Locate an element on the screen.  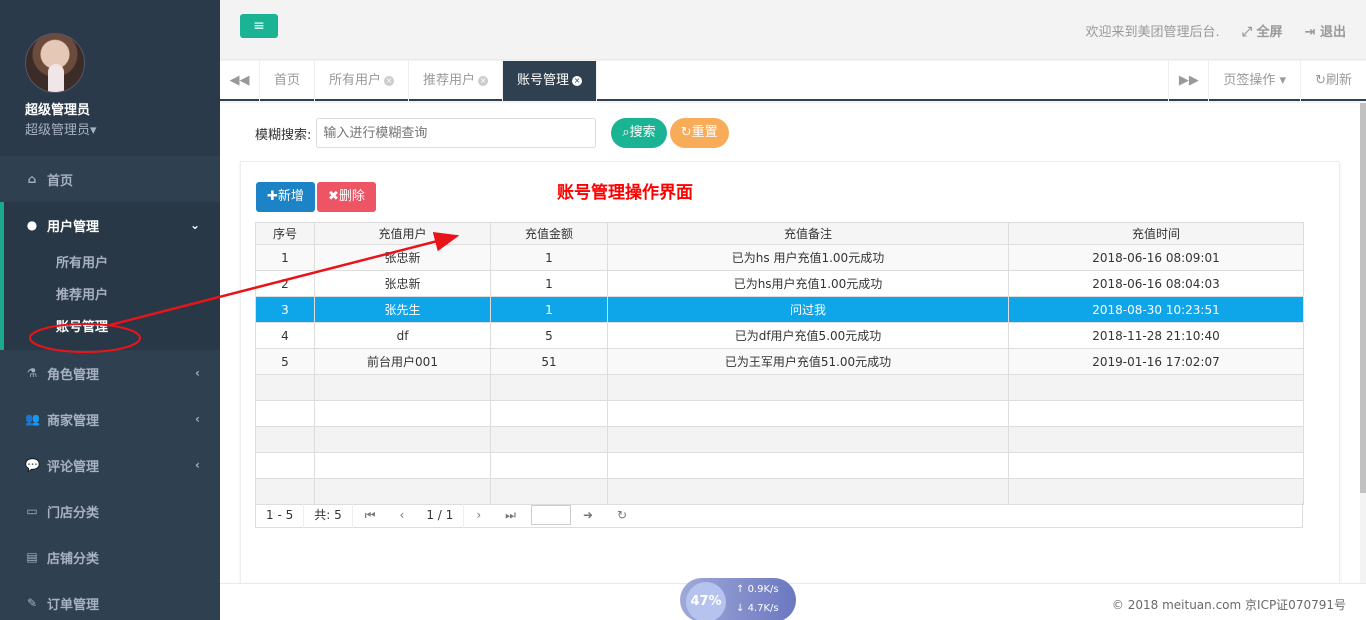
users-icon: 👥 is located at coordinates (32, 419).